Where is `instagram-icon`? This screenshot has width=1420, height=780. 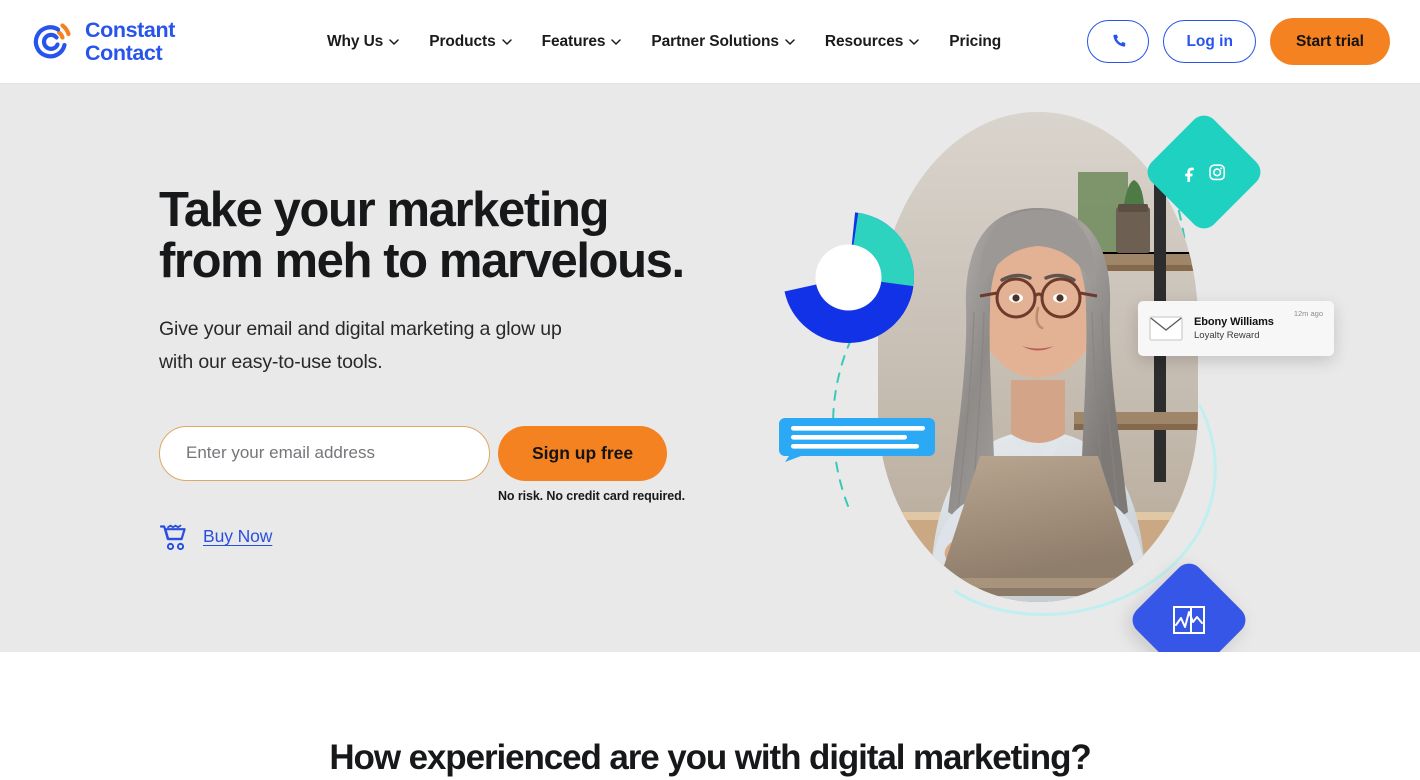 instagram-icon is located at coordinates (1217, 172).